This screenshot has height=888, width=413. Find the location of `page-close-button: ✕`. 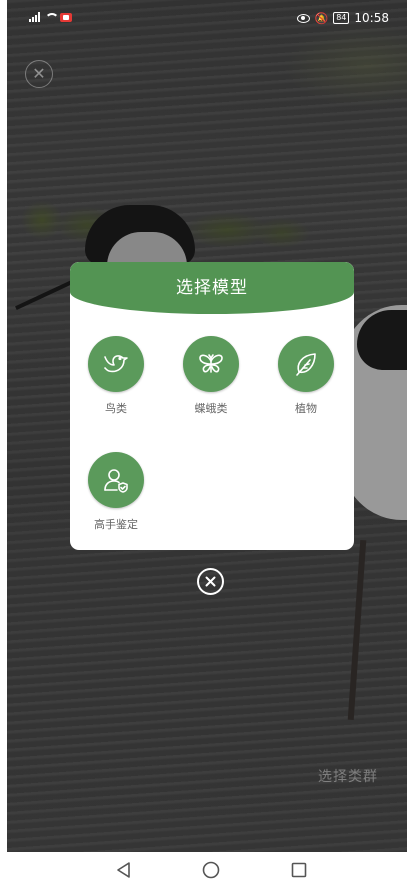

page-close-button: ✕ is located at coordinates (39, 74).